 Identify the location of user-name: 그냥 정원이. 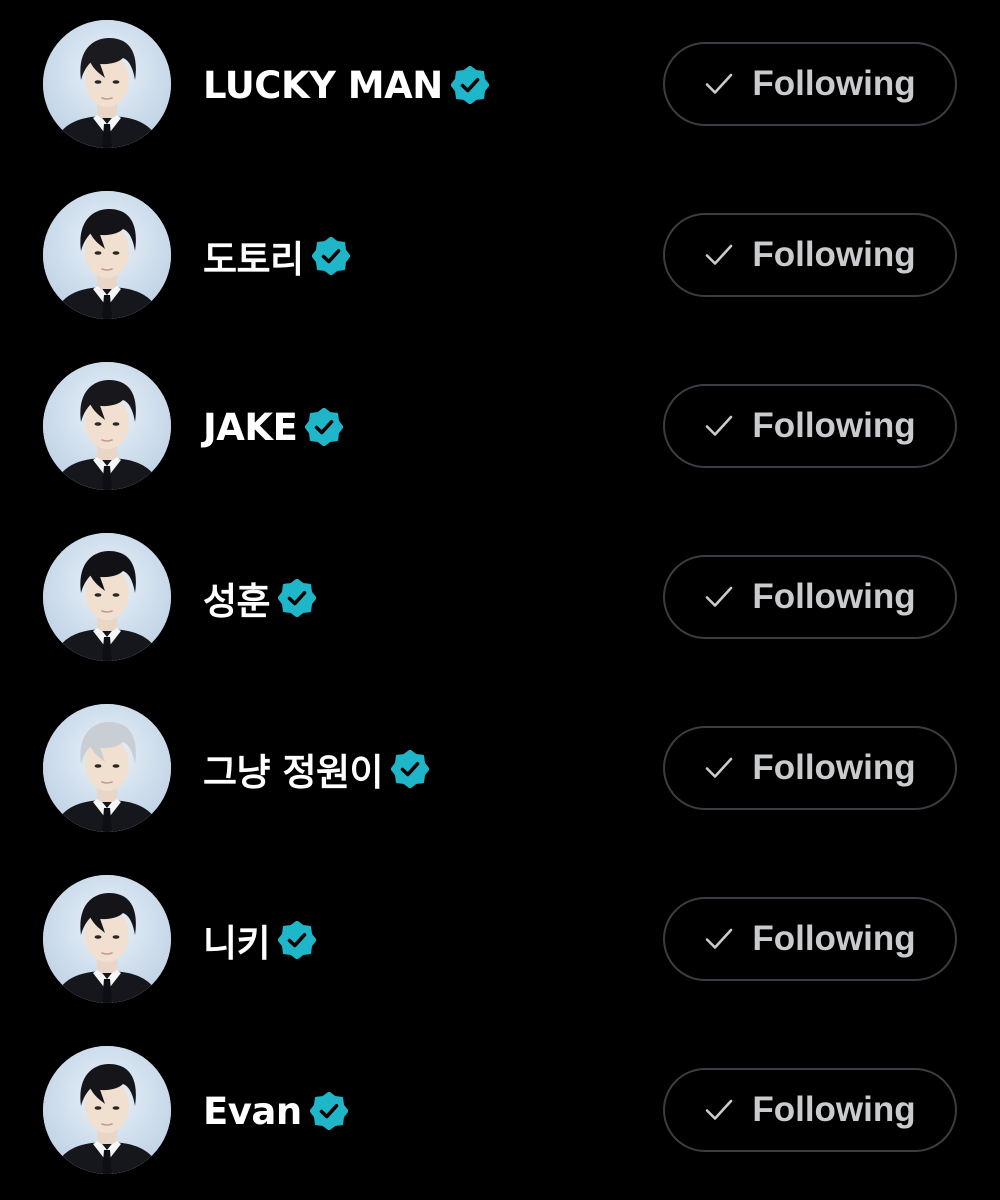
(293, 769).